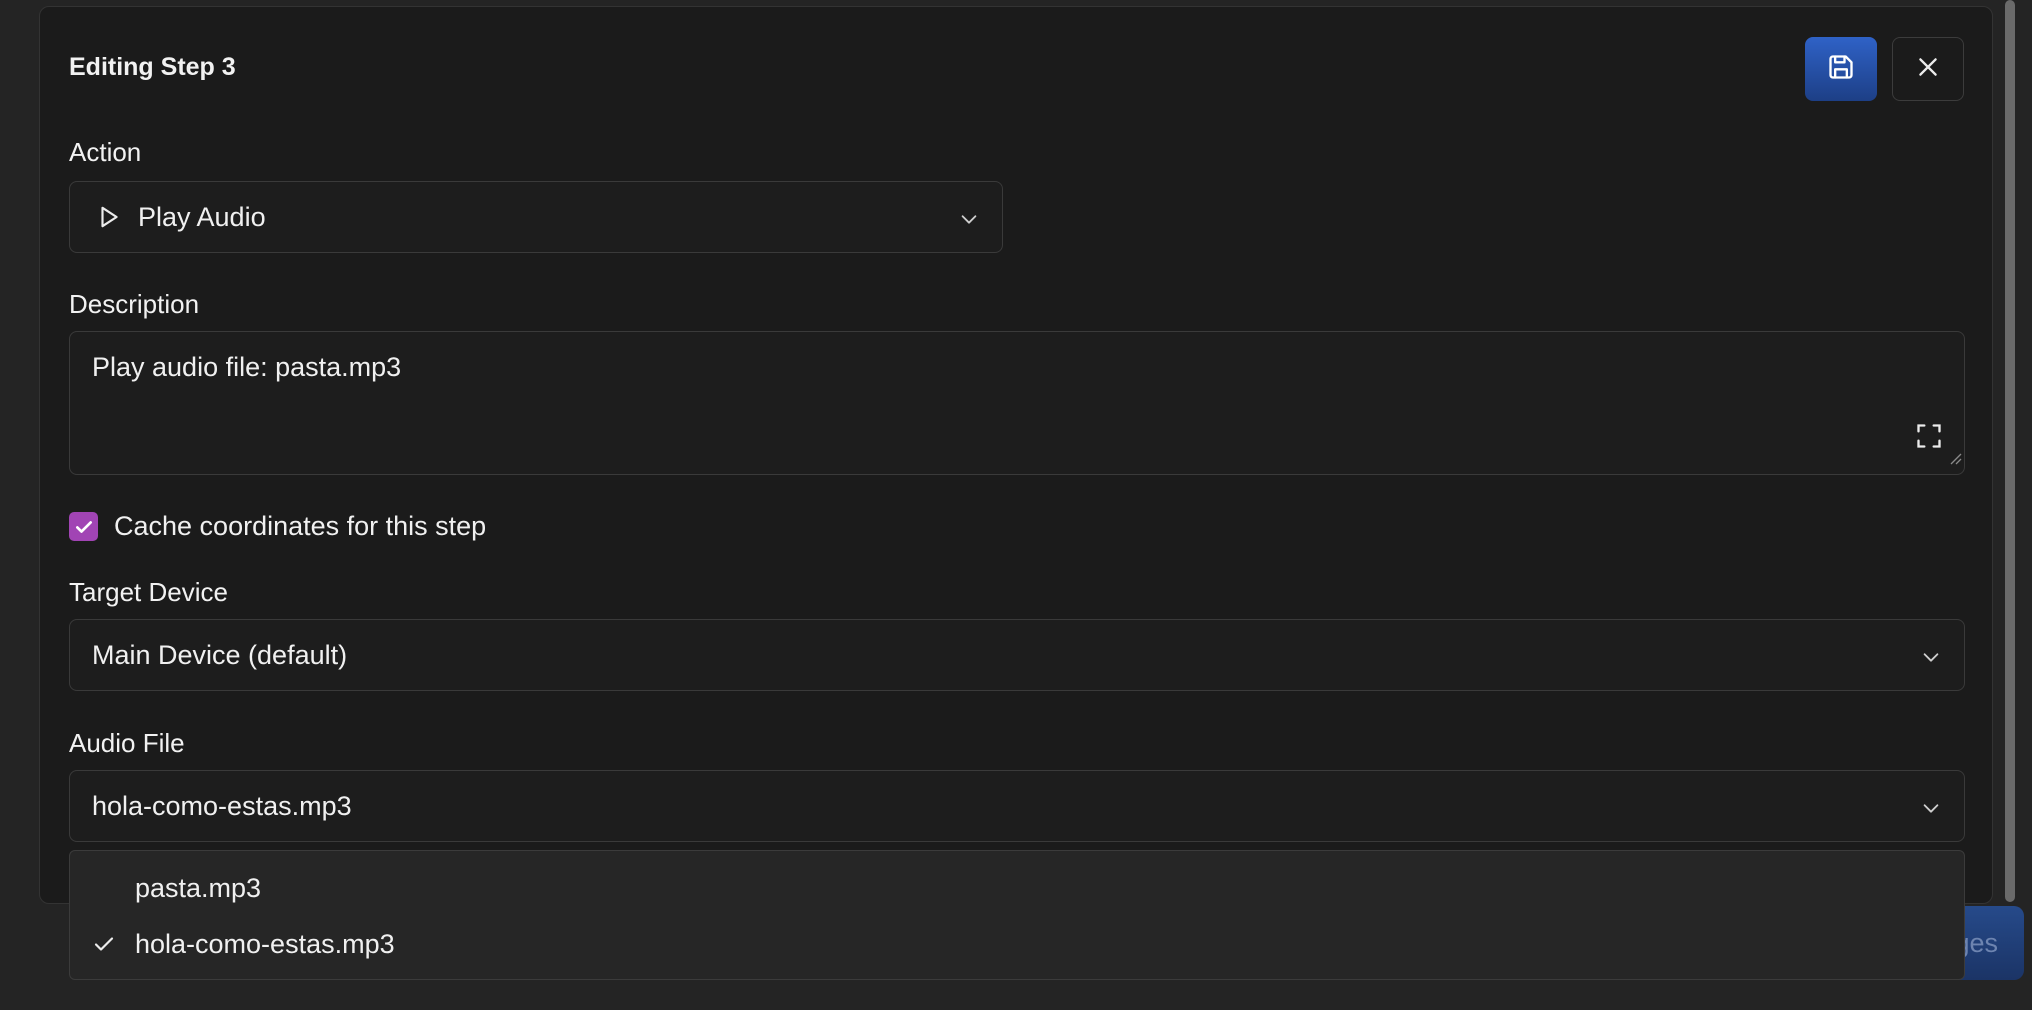 This screenshot has width=2032, height=1010. Describe the element at coordinates (202, 216) in the screenshot. I see `action-selected-value: Play Audio` at that location.